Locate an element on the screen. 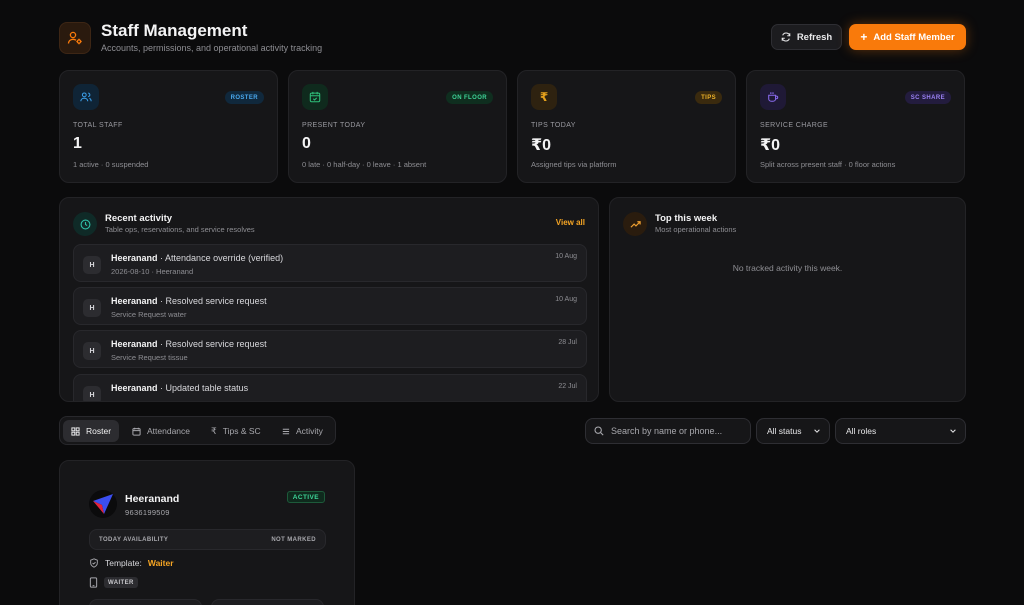 This screenshot has width=1024, height=605. refresh-button: Refresh is located at coordinates (806, 37).